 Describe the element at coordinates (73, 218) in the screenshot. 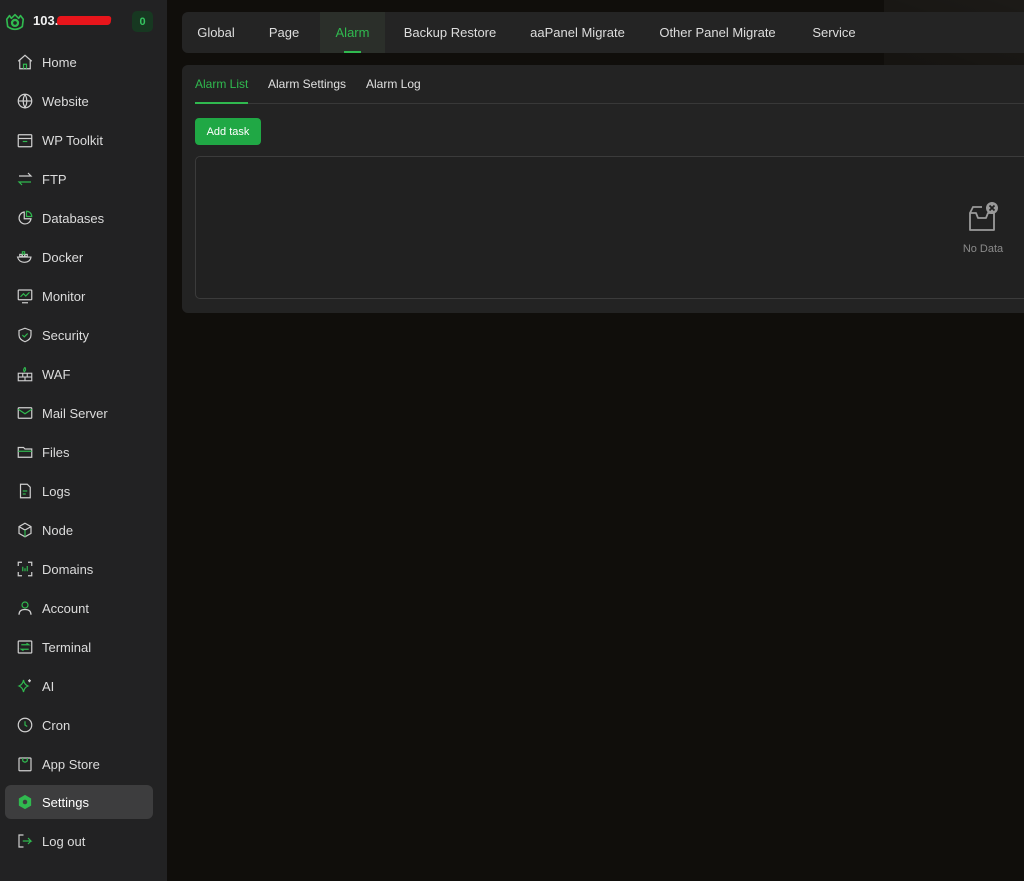

I see `sidebar-item-label: Databases` at that location.